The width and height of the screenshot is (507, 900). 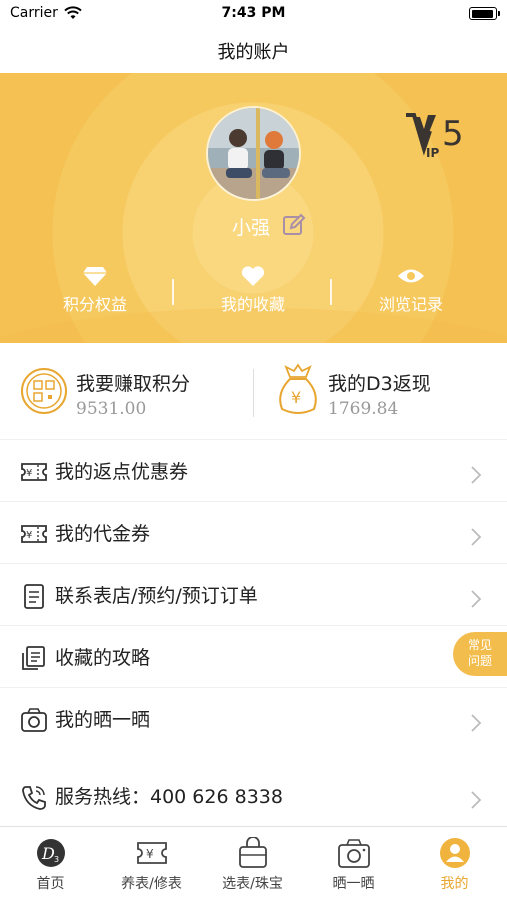 I want to click on menu-item-service-hotline: 服务热线：400 626 8338, so click(x=253, y=796).